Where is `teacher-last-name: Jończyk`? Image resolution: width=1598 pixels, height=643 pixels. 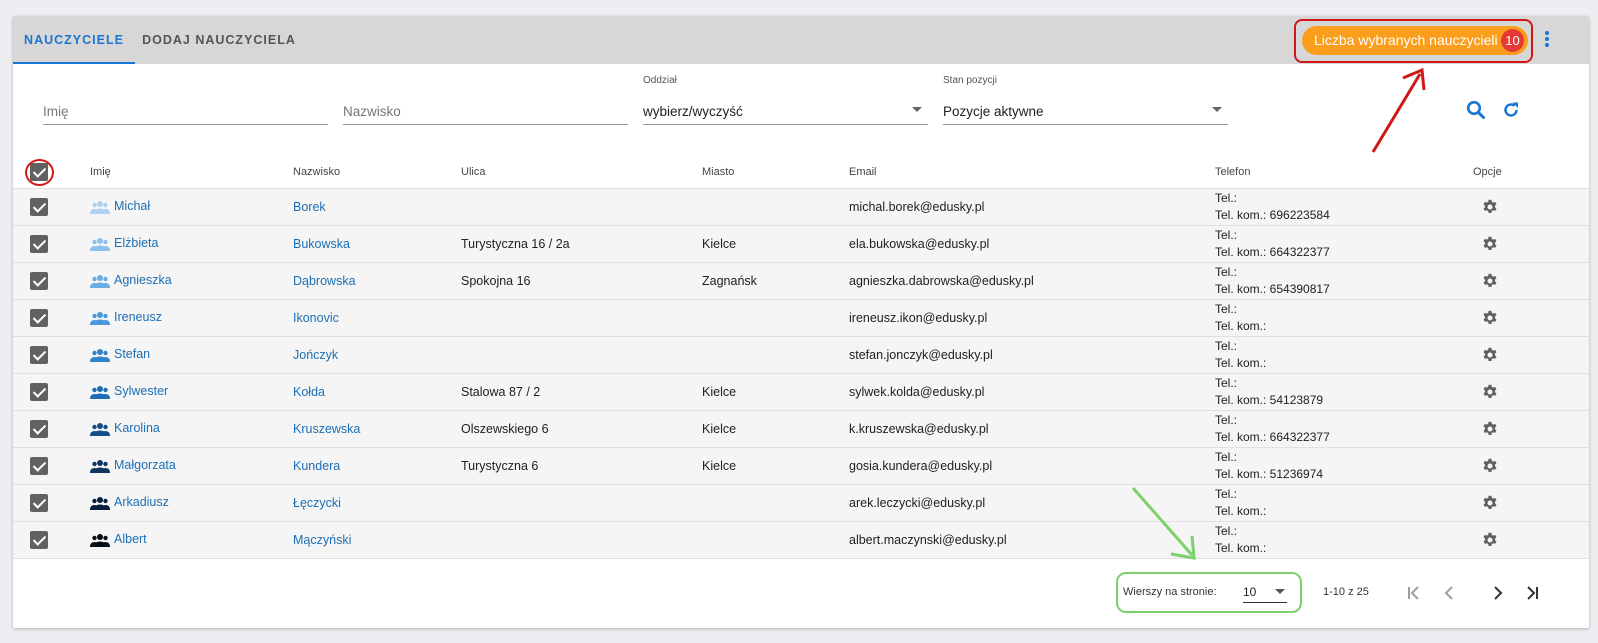 teacher-last-name: Jończyk is located at coordinates (315, 355).